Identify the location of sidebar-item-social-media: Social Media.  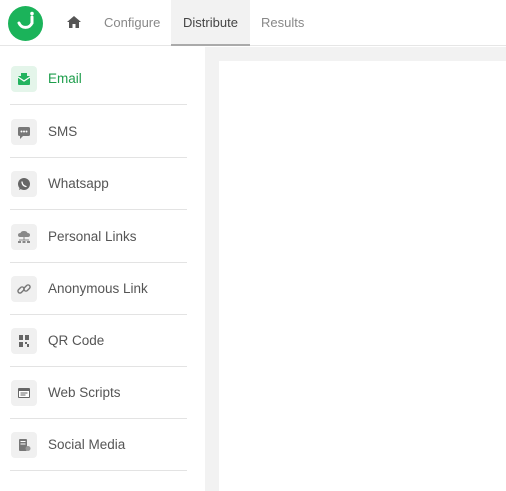
(98, 445).